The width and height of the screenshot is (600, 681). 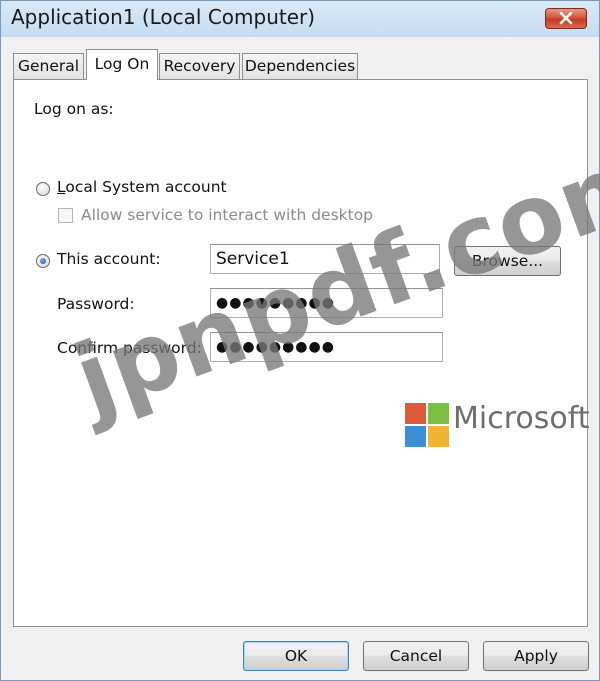 I want to click on close-button, so click(x=566, y=18).